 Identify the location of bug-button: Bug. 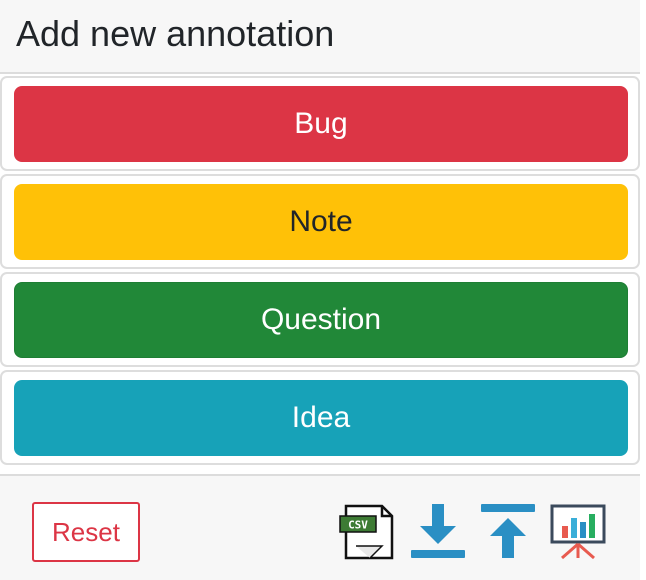
(321, 124).